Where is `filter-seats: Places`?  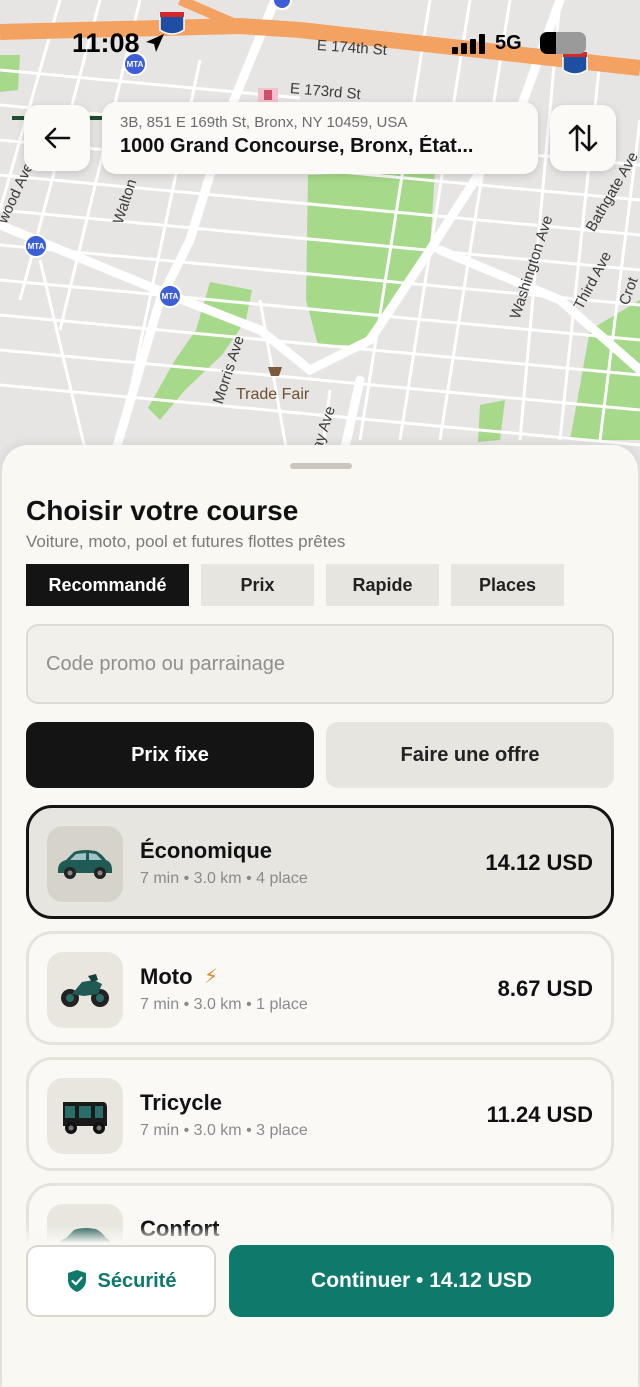
filter-seats: Places is located at coordinates (507, 585).